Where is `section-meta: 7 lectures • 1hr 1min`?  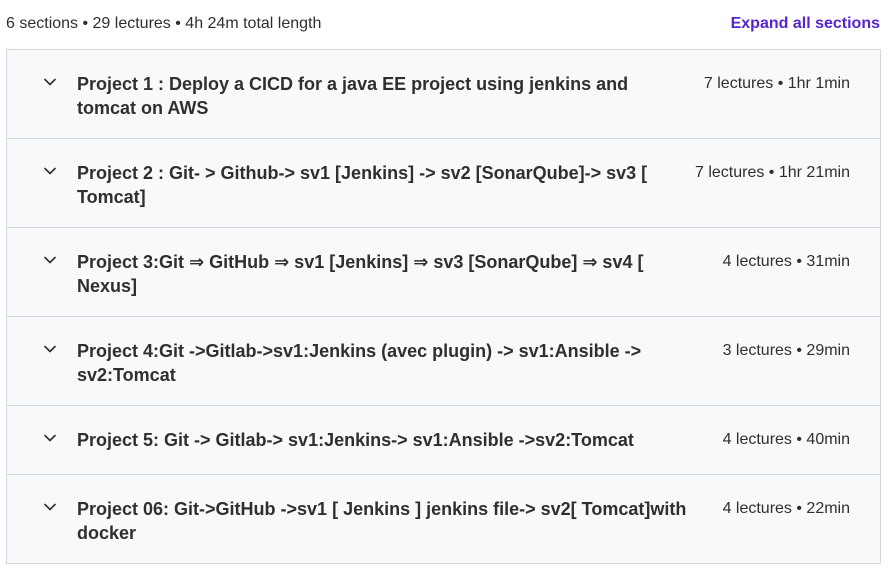 section-meta: 7 lectures • 1hr 1min is located at coordinates (776, 83).